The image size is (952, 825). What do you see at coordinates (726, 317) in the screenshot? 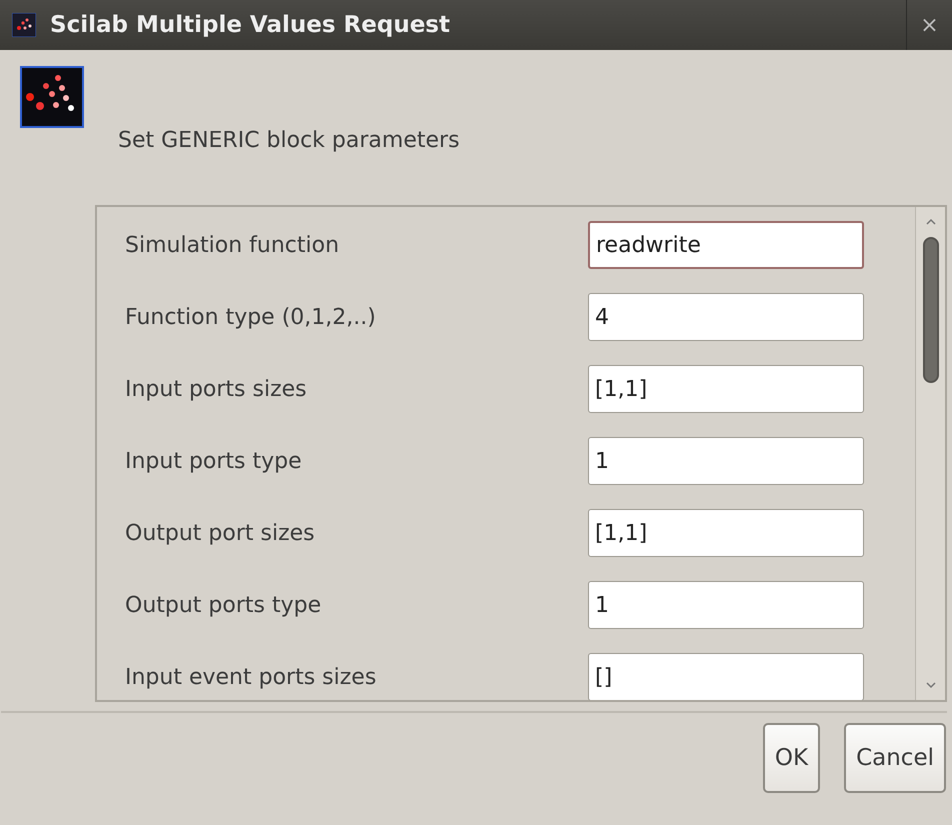
I see `input-field: 4` at bounding box center [726, 317].